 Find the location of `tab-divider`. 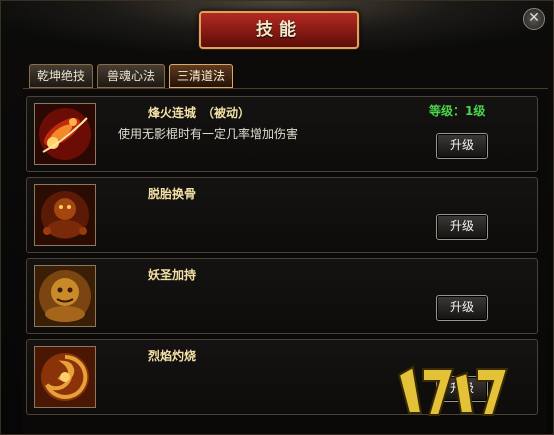

tab-divider is located at coordinates (285, 88).